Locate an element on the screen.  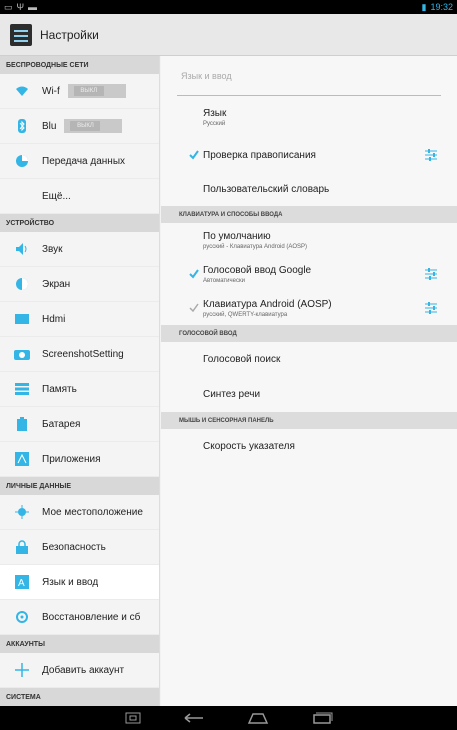
language-icon: A is located at coordinates (22, 582).